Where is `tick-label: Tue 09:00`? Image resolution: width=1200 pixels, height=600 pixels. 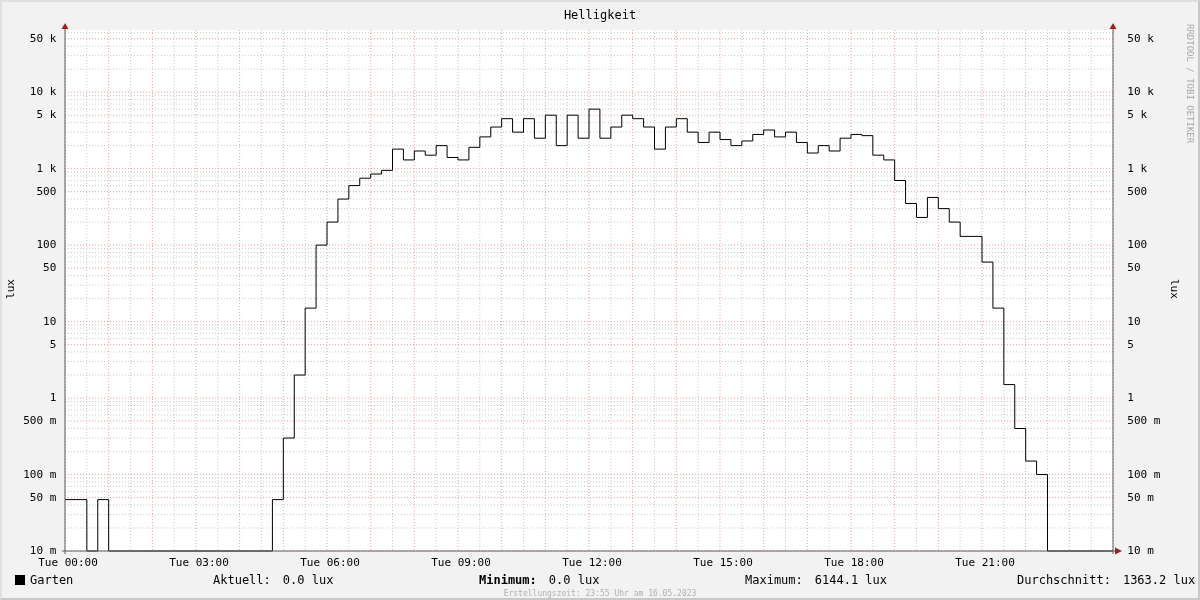
tick-label: Tue 09:00 is located at coordinates (461, 562).